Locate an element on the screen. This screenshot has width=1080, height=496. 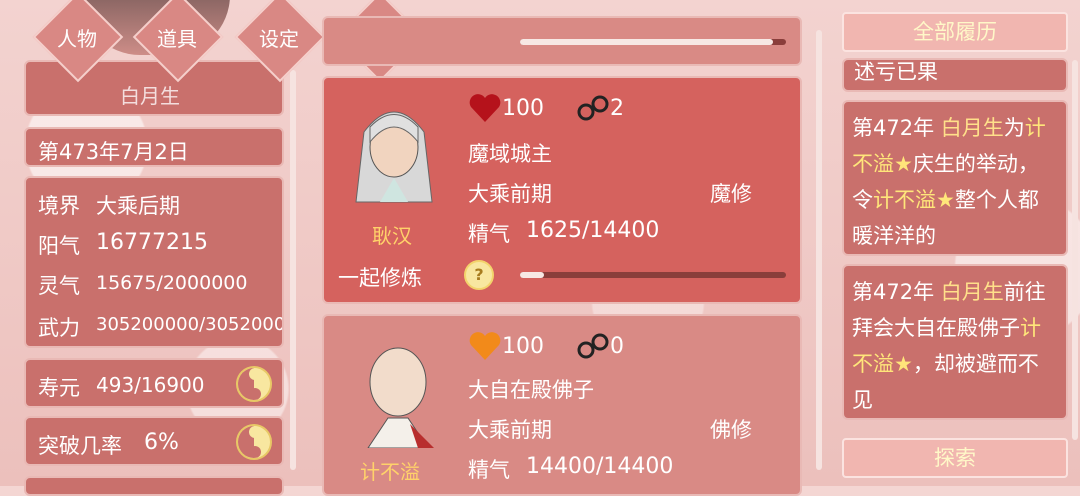
player-name-panel: 白月生 is located at coordinates (154, 88).